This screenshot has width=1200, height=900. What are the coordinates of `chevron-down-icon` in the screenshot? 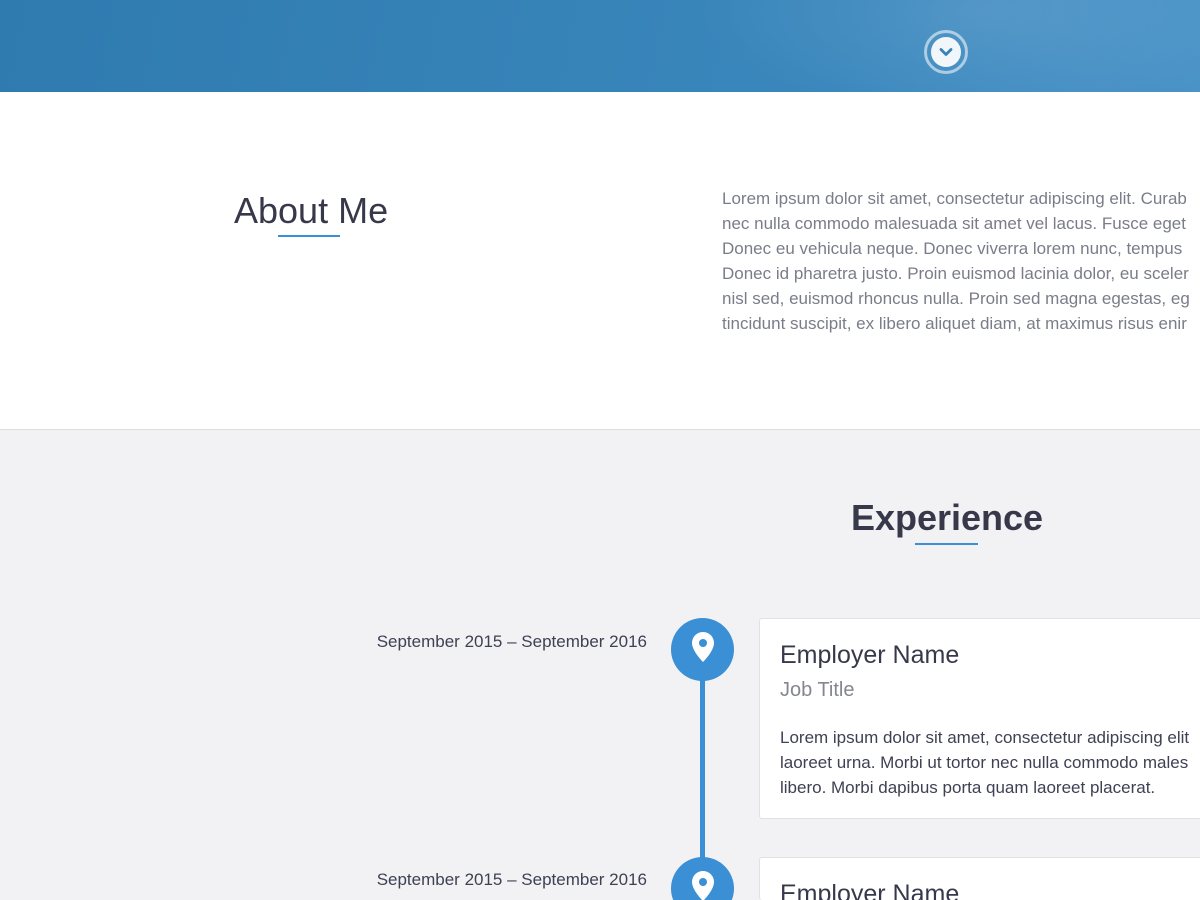 It's located at (946, 52).